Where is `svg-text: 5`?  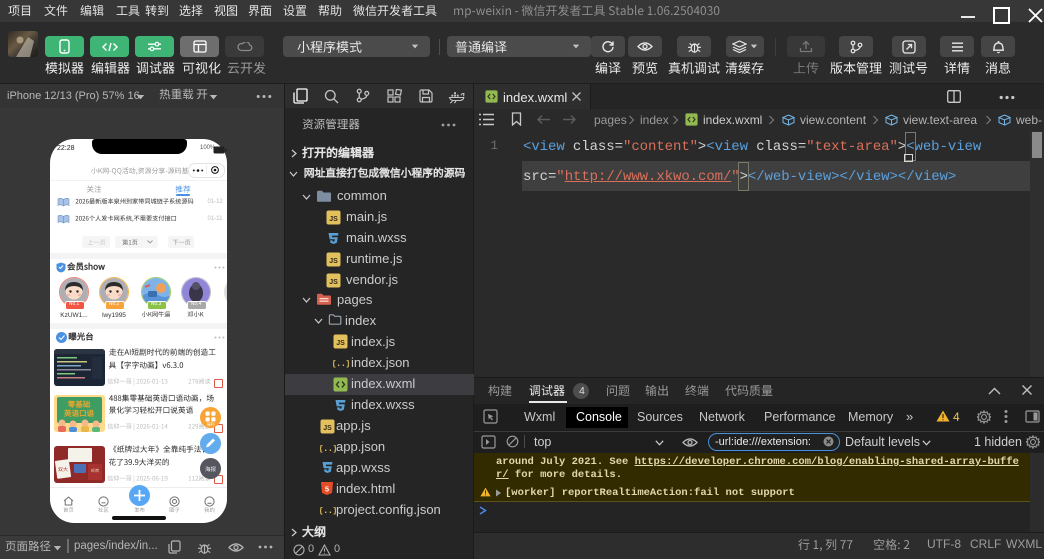 svg-text: 5 is located at coordinates (327, 489).